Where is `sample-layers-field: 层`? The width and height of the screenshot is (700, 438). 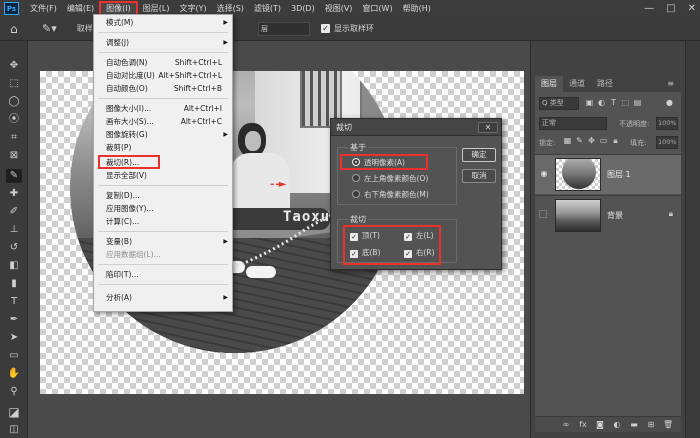 sample-layers-field: 层 is located at coordinates (284, 29).